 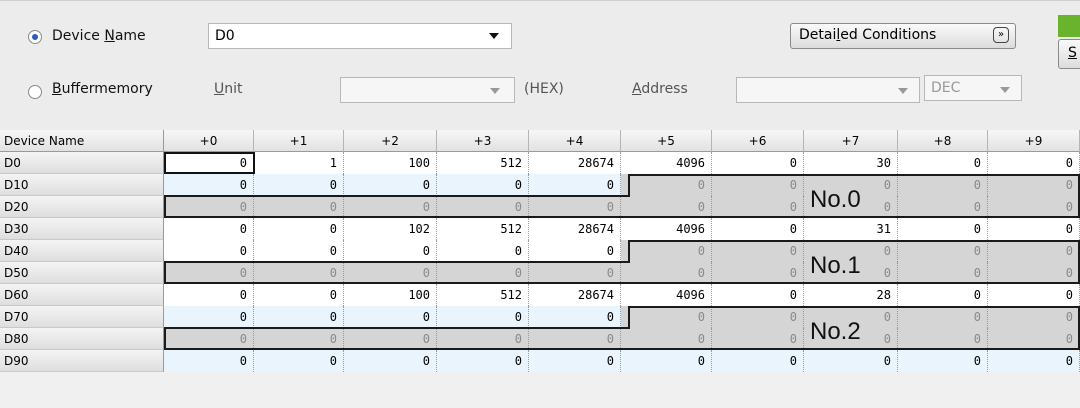 I want to click on detailed-conditions-button: Detailed Conditions », so click(x=903, y=36).